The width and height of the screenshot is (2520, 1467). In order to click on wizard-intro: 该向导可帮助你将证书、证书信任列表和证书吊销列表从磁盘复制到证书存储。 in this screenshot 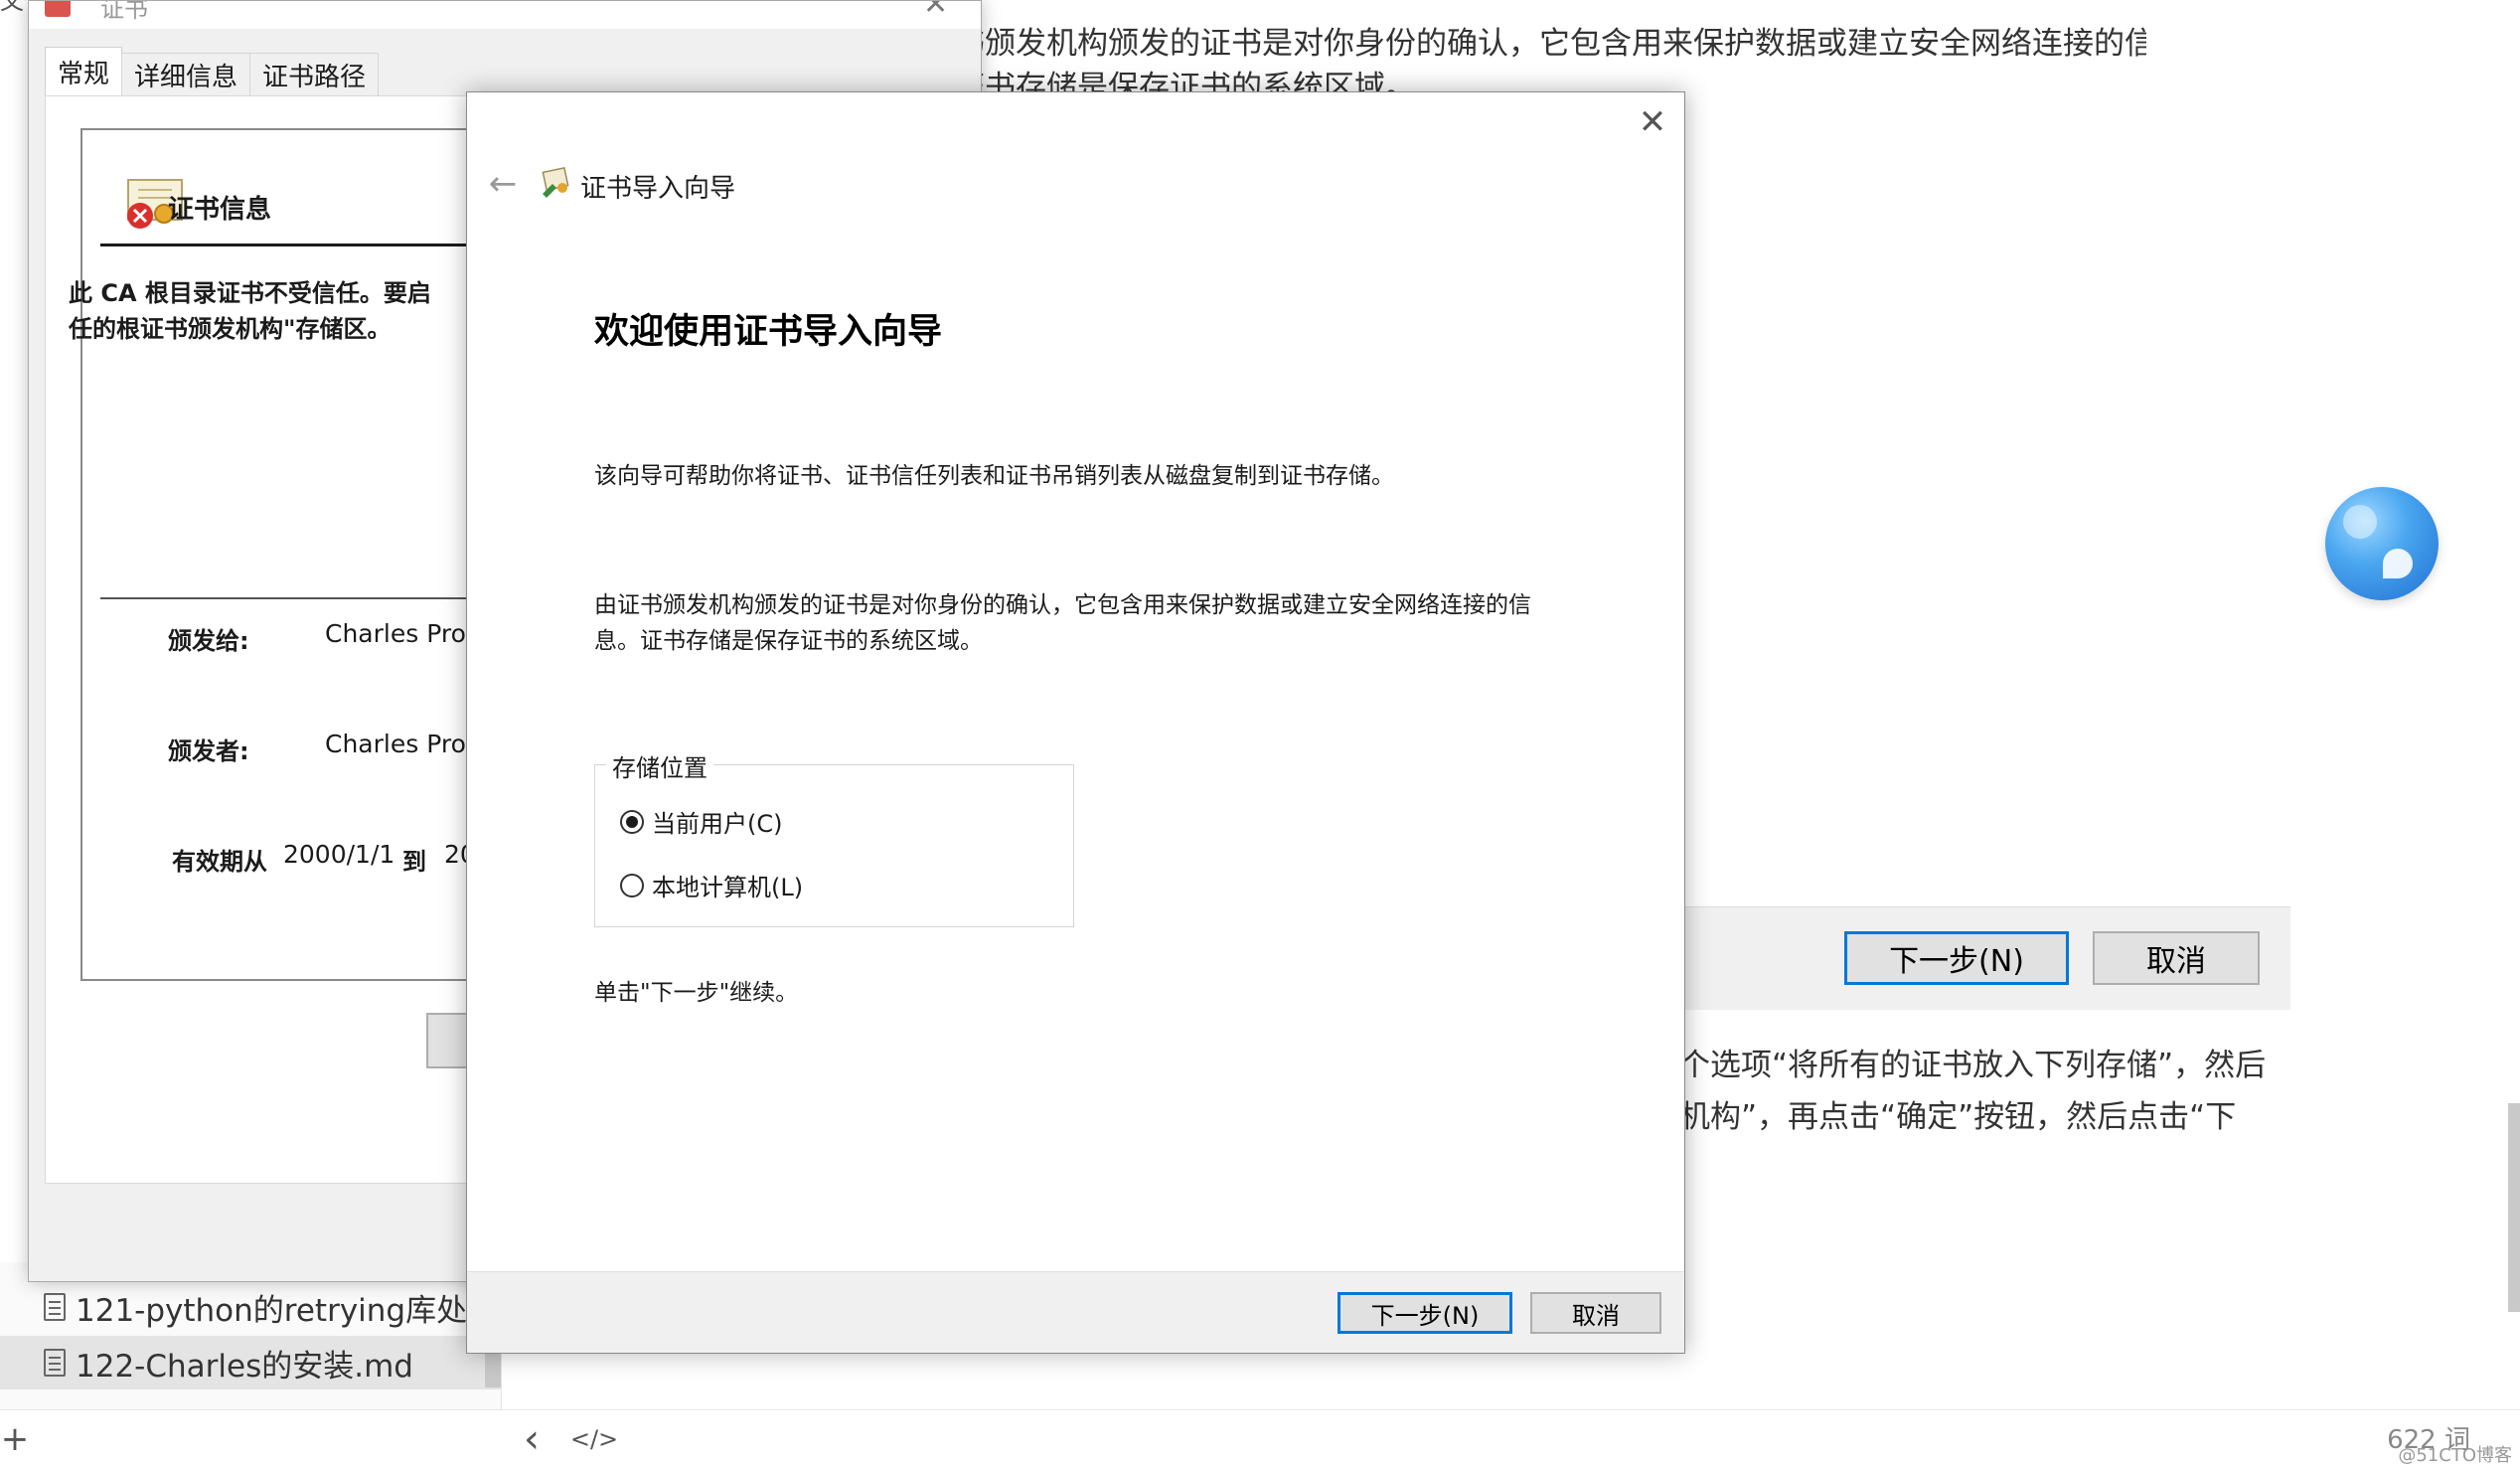, I will do `click(994, 476)`.